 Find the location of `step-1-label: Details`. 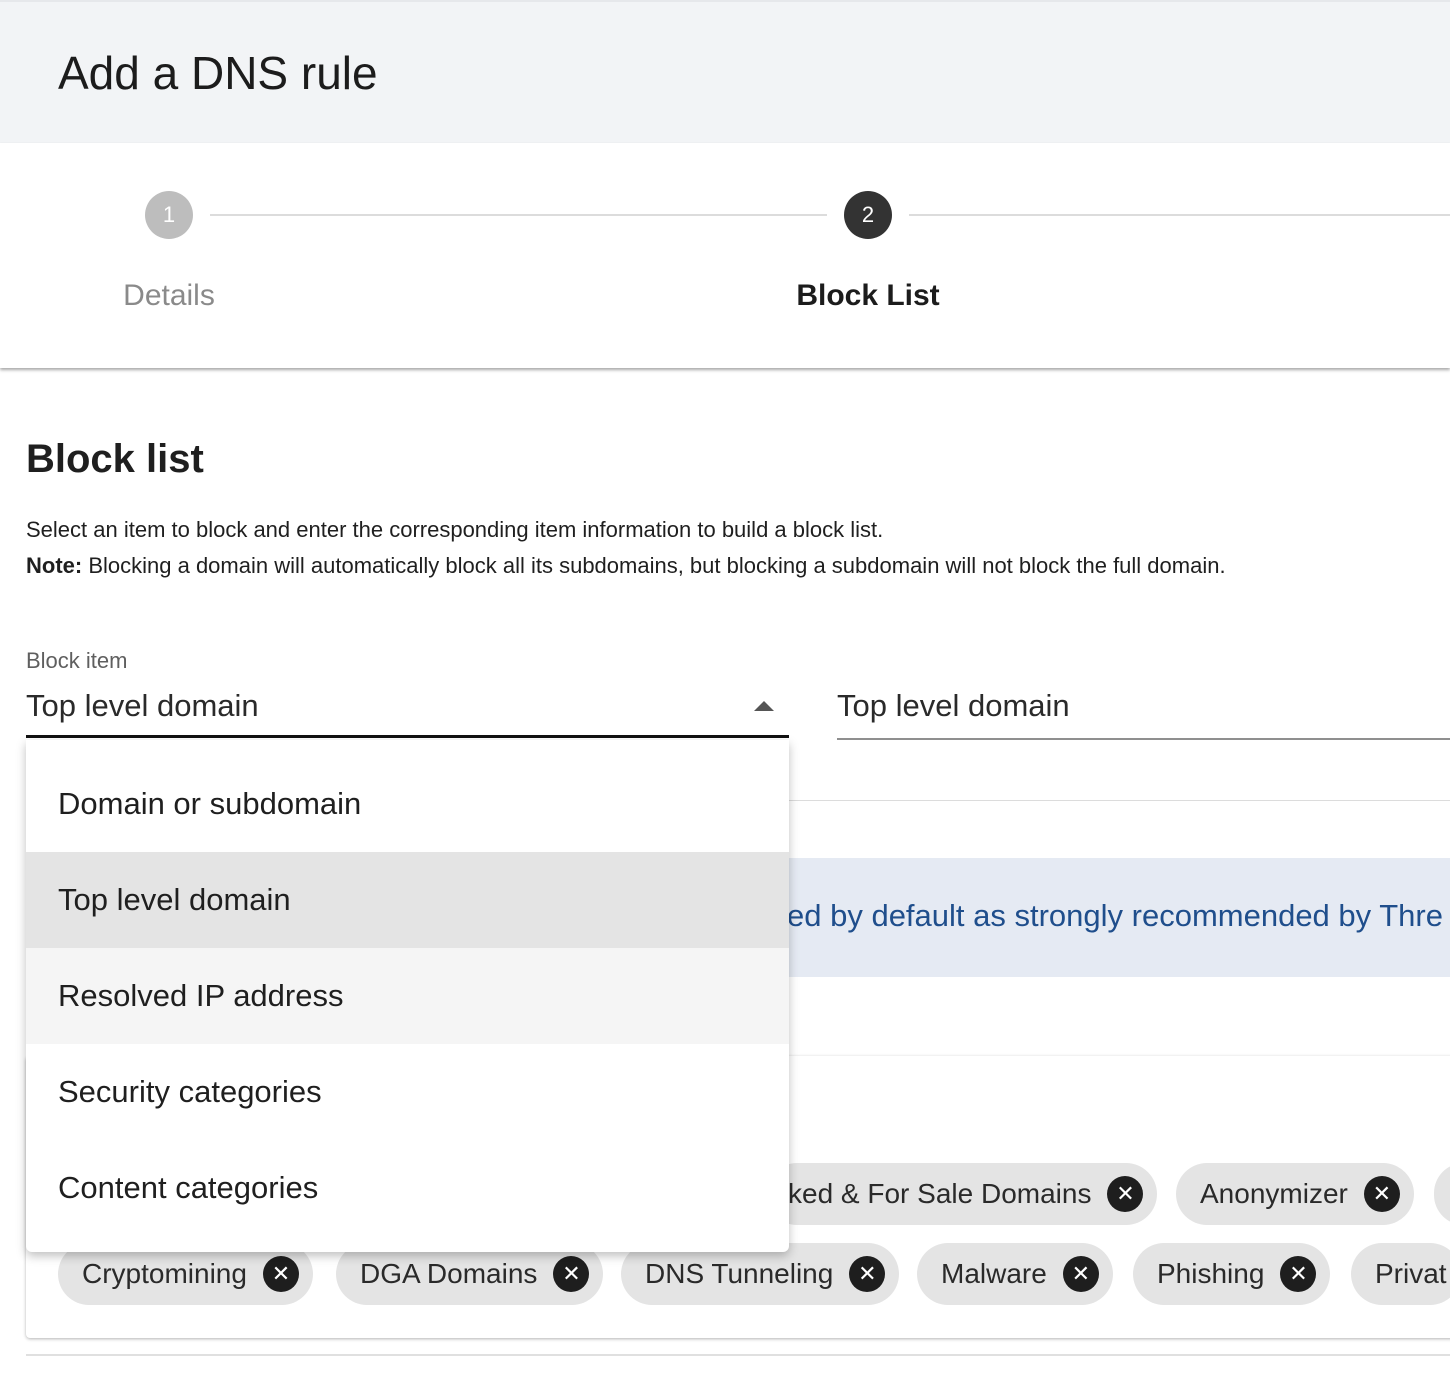

step-1-label: Details is located at coordinates (169, 296).